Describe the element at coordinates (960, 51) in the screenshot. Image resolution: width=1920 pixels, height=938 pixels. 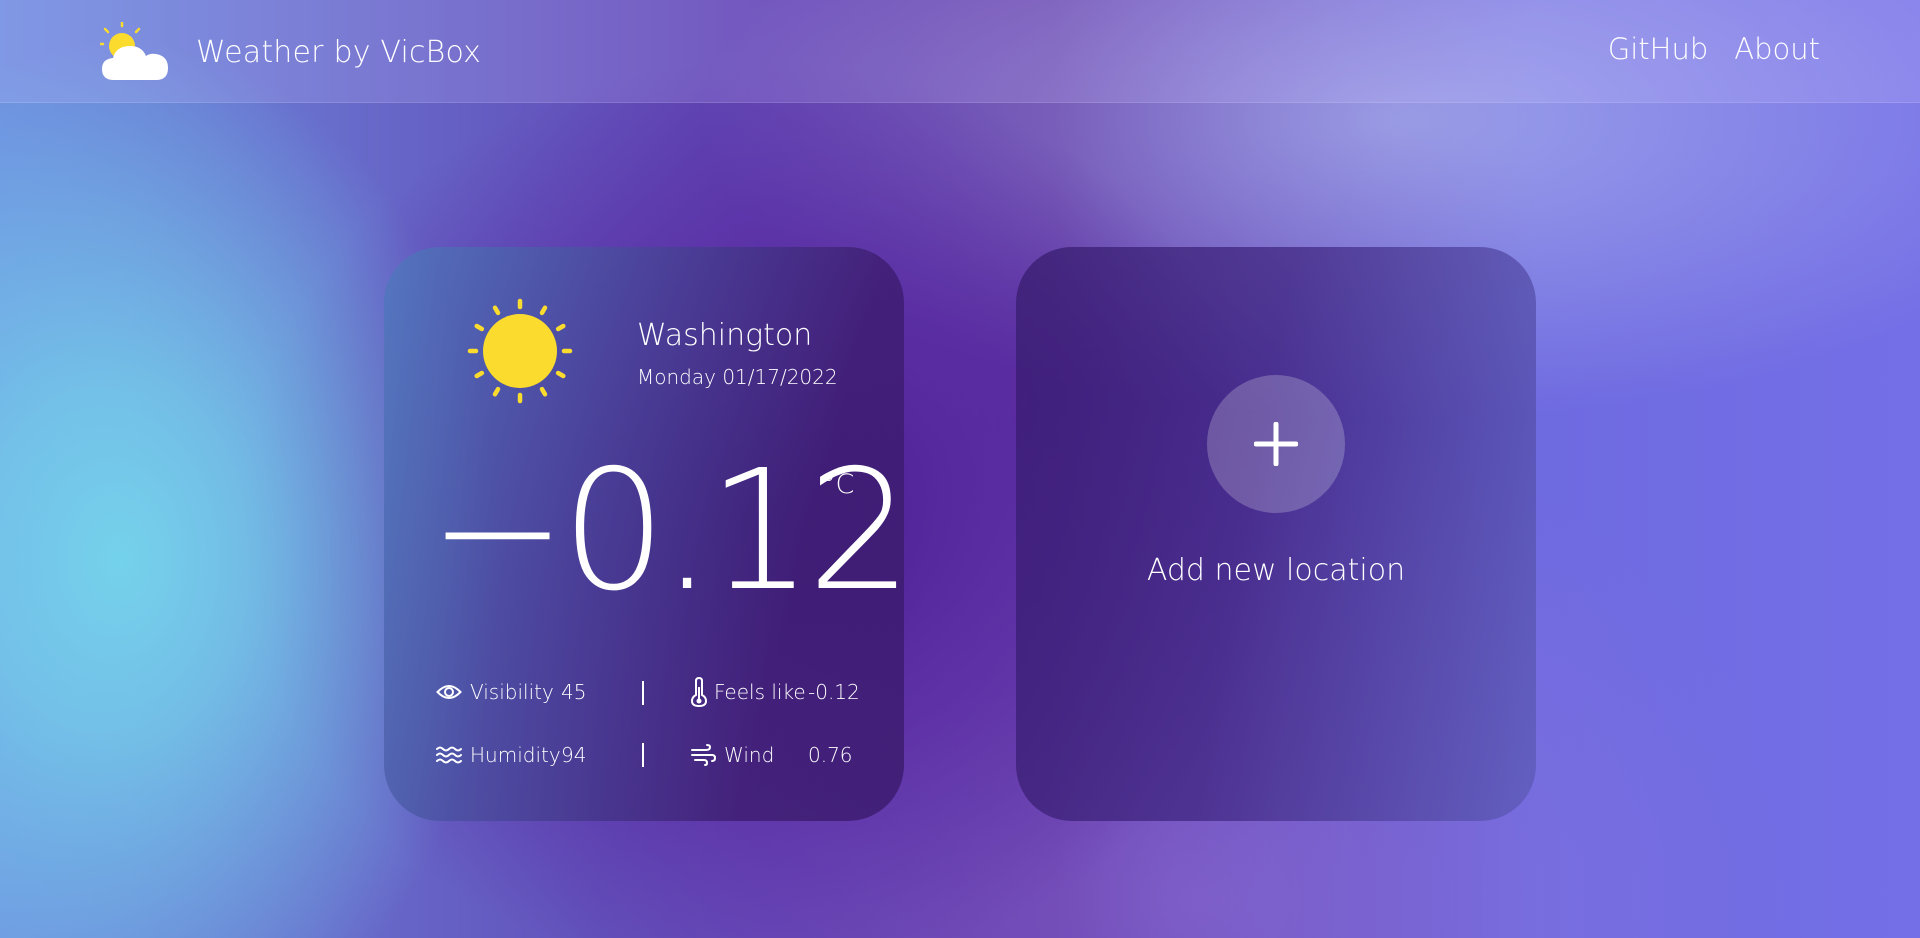
I see `top-navbar: Weather by VicBox GitHub About` at that location.